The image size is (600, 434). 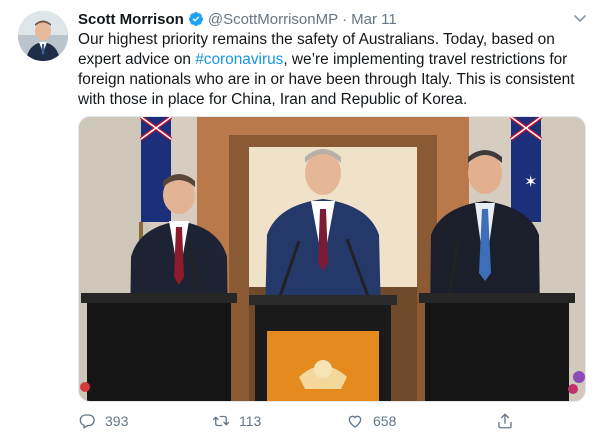 I want to click on retweet-button: 113, so click(x=279, y=421).